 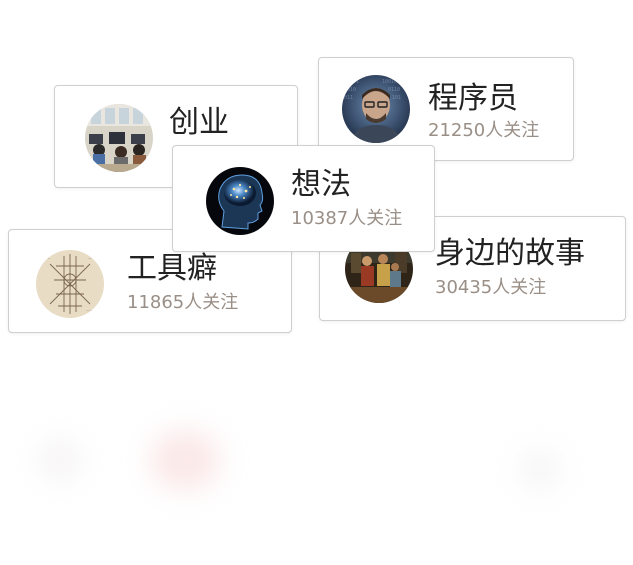 What do you see at coordinates (510, 253) in the screenshot?
I see `topic-title: 身边的故事` at bounding box center [510, 253].